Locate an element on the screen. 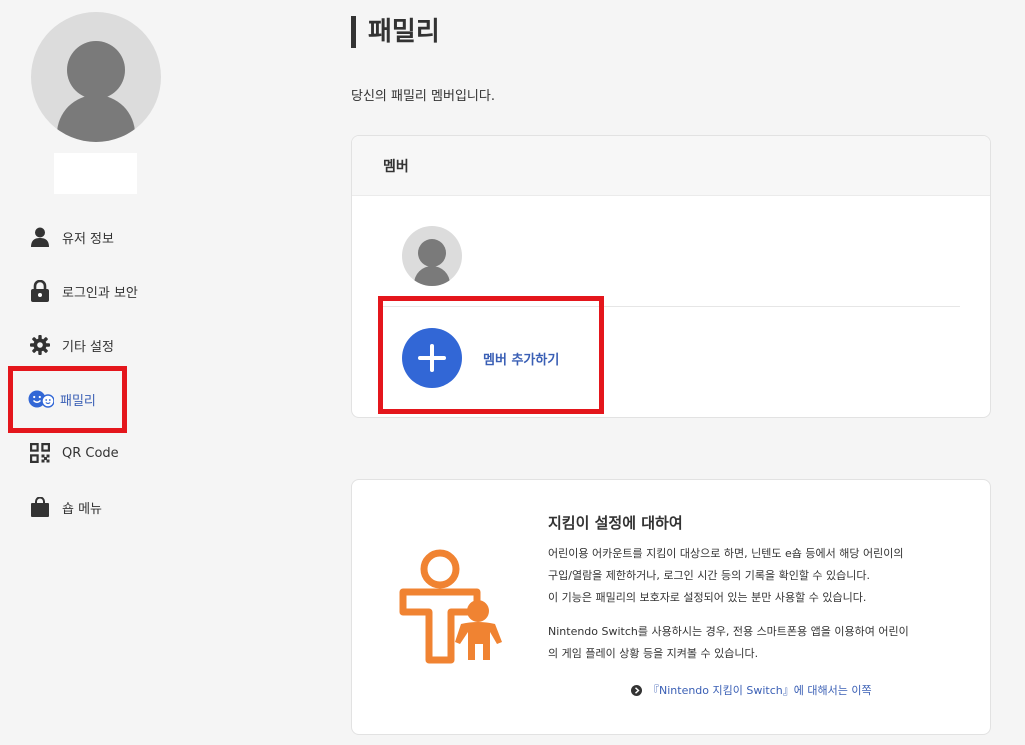 The width and height of the screenshot is (1025, 745). sidebar-item-label: 숍 메뉴 is located at coordinates (82, 509).